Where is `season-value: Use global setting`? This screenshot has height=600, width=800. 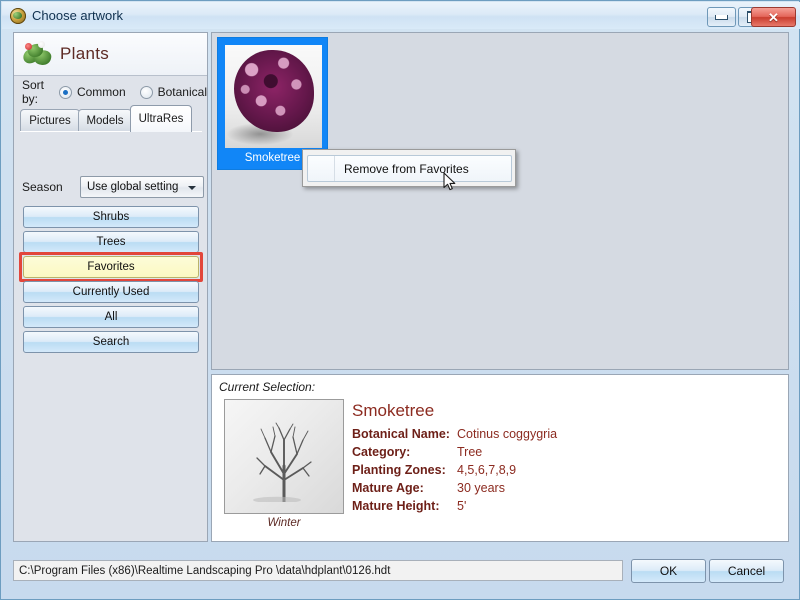
season-value: Use global setting is located at coordinates (133, 187).